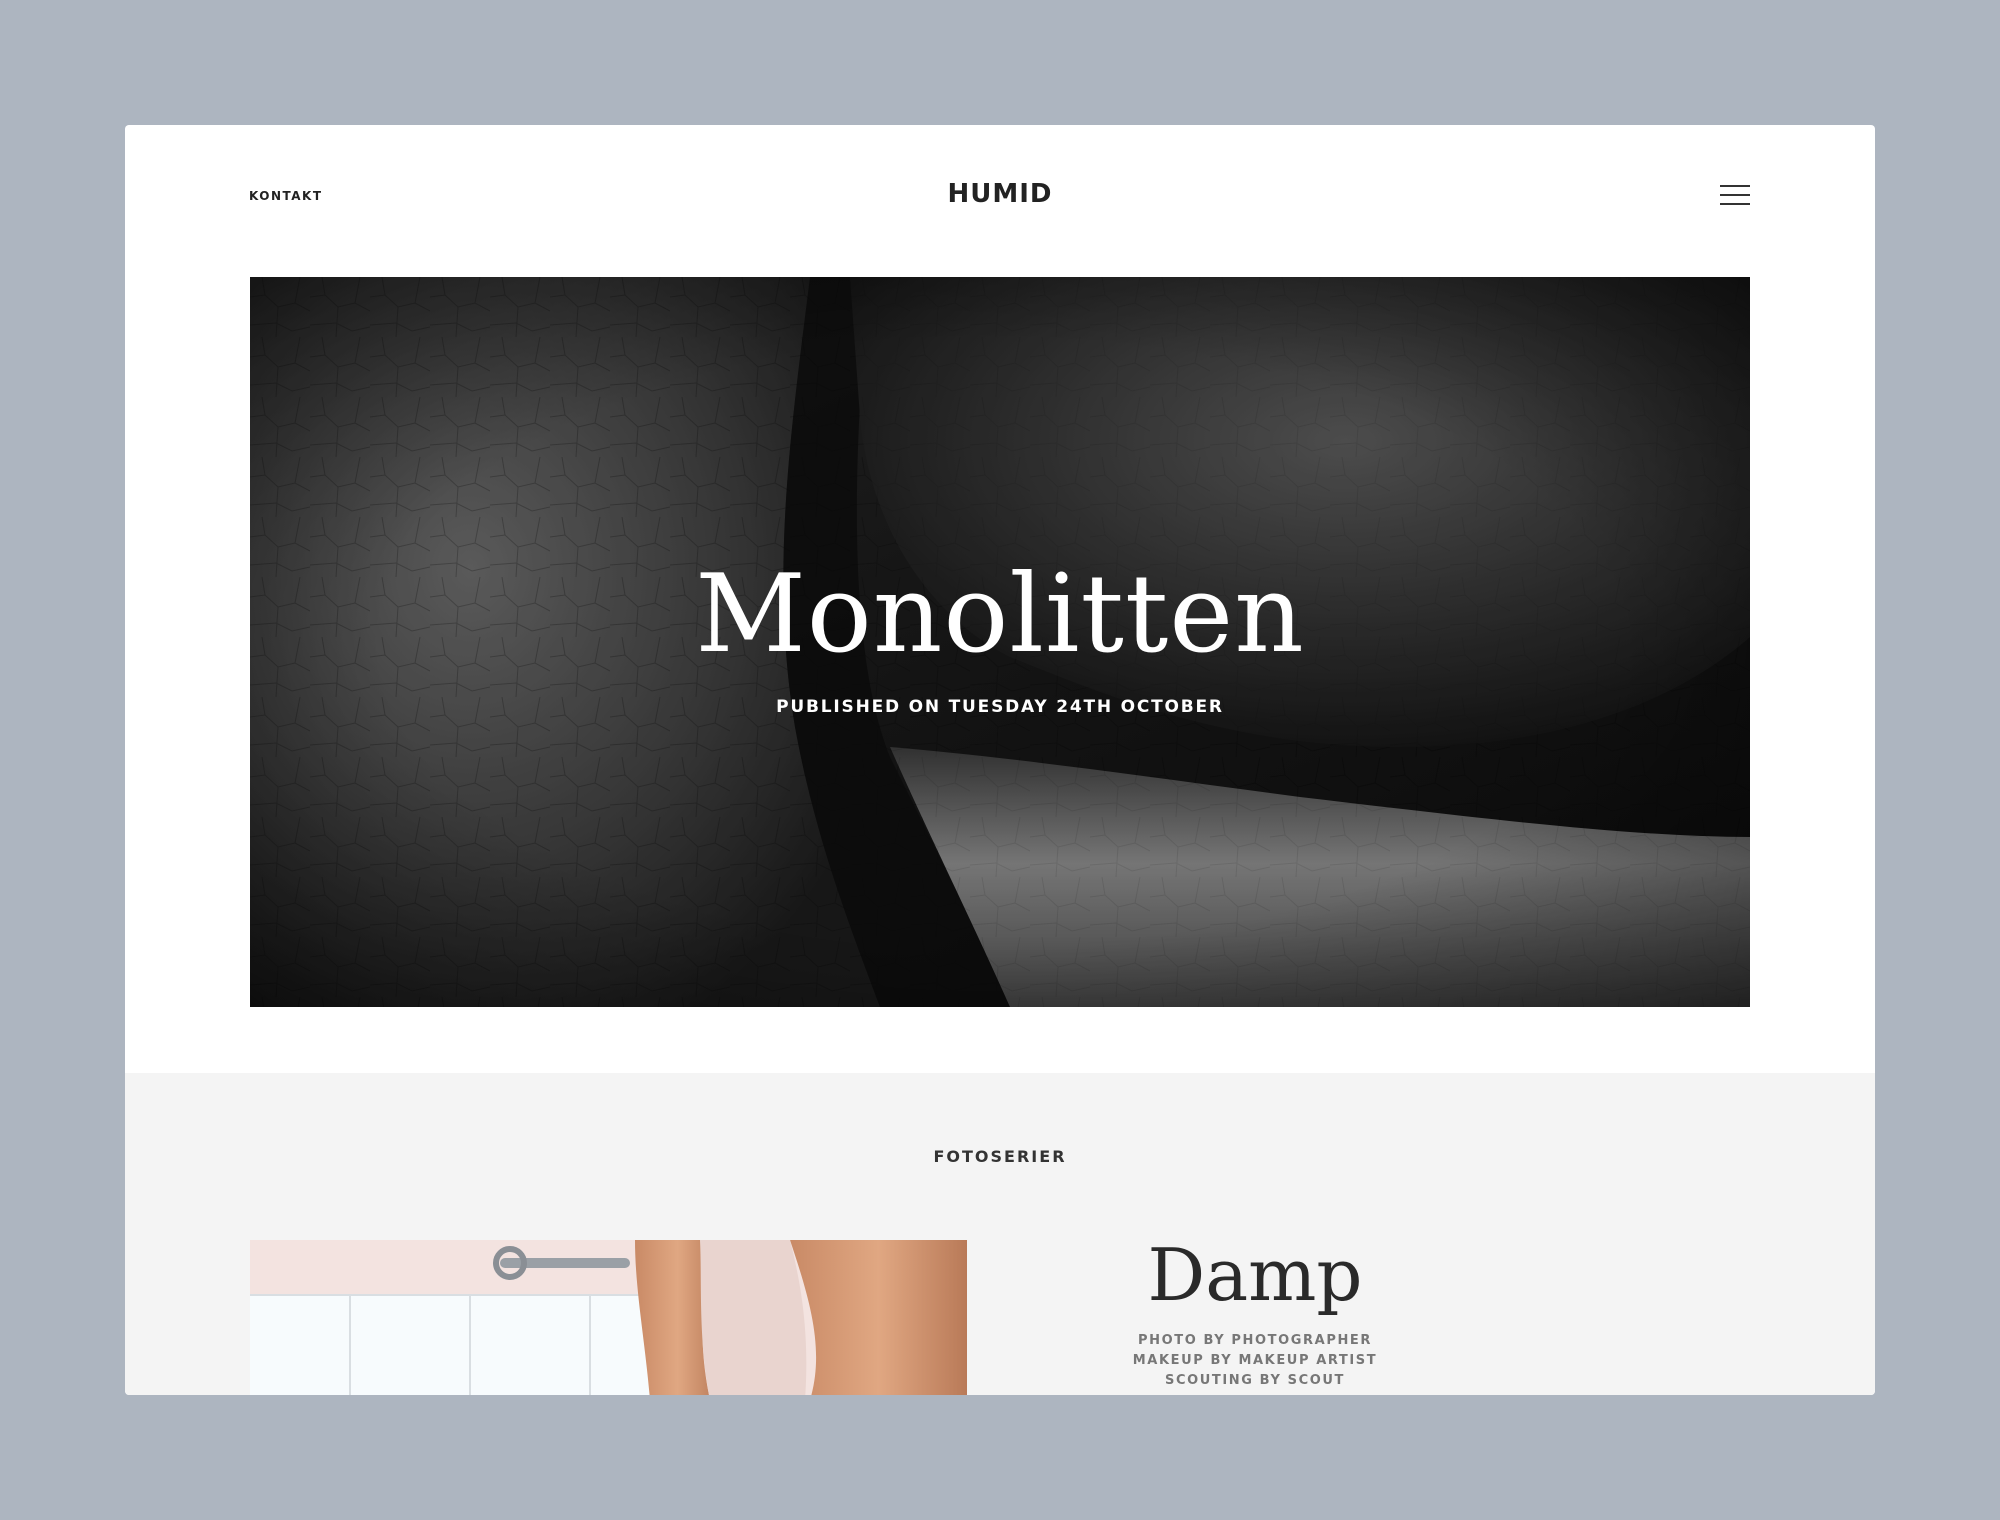 Image resolution: width=2000 pixels, height=1520 pixels. What do you see at coordinates (1000, 1156) in the screenshot?
I see `section-heading: FOTOSERIER` at bounding box center [1000, 1156].